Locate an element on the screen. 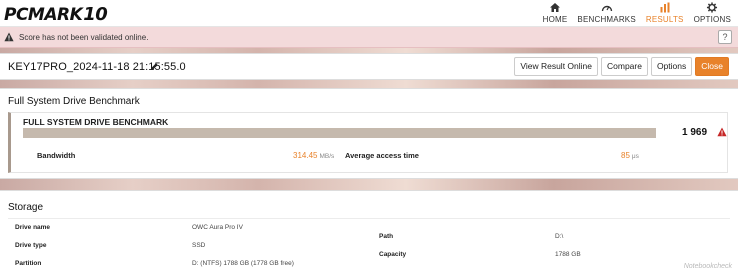  divider is located at coordinates (369, 218).